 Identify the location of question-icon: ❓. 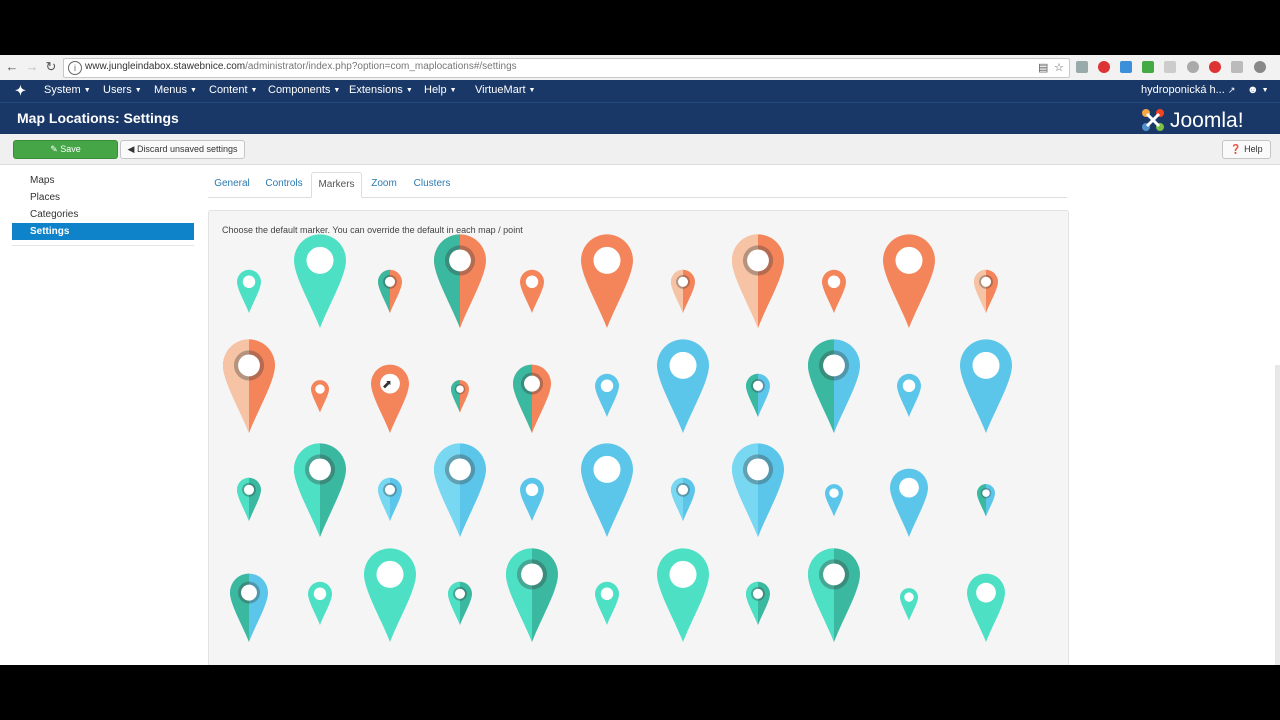
(1236, 149).